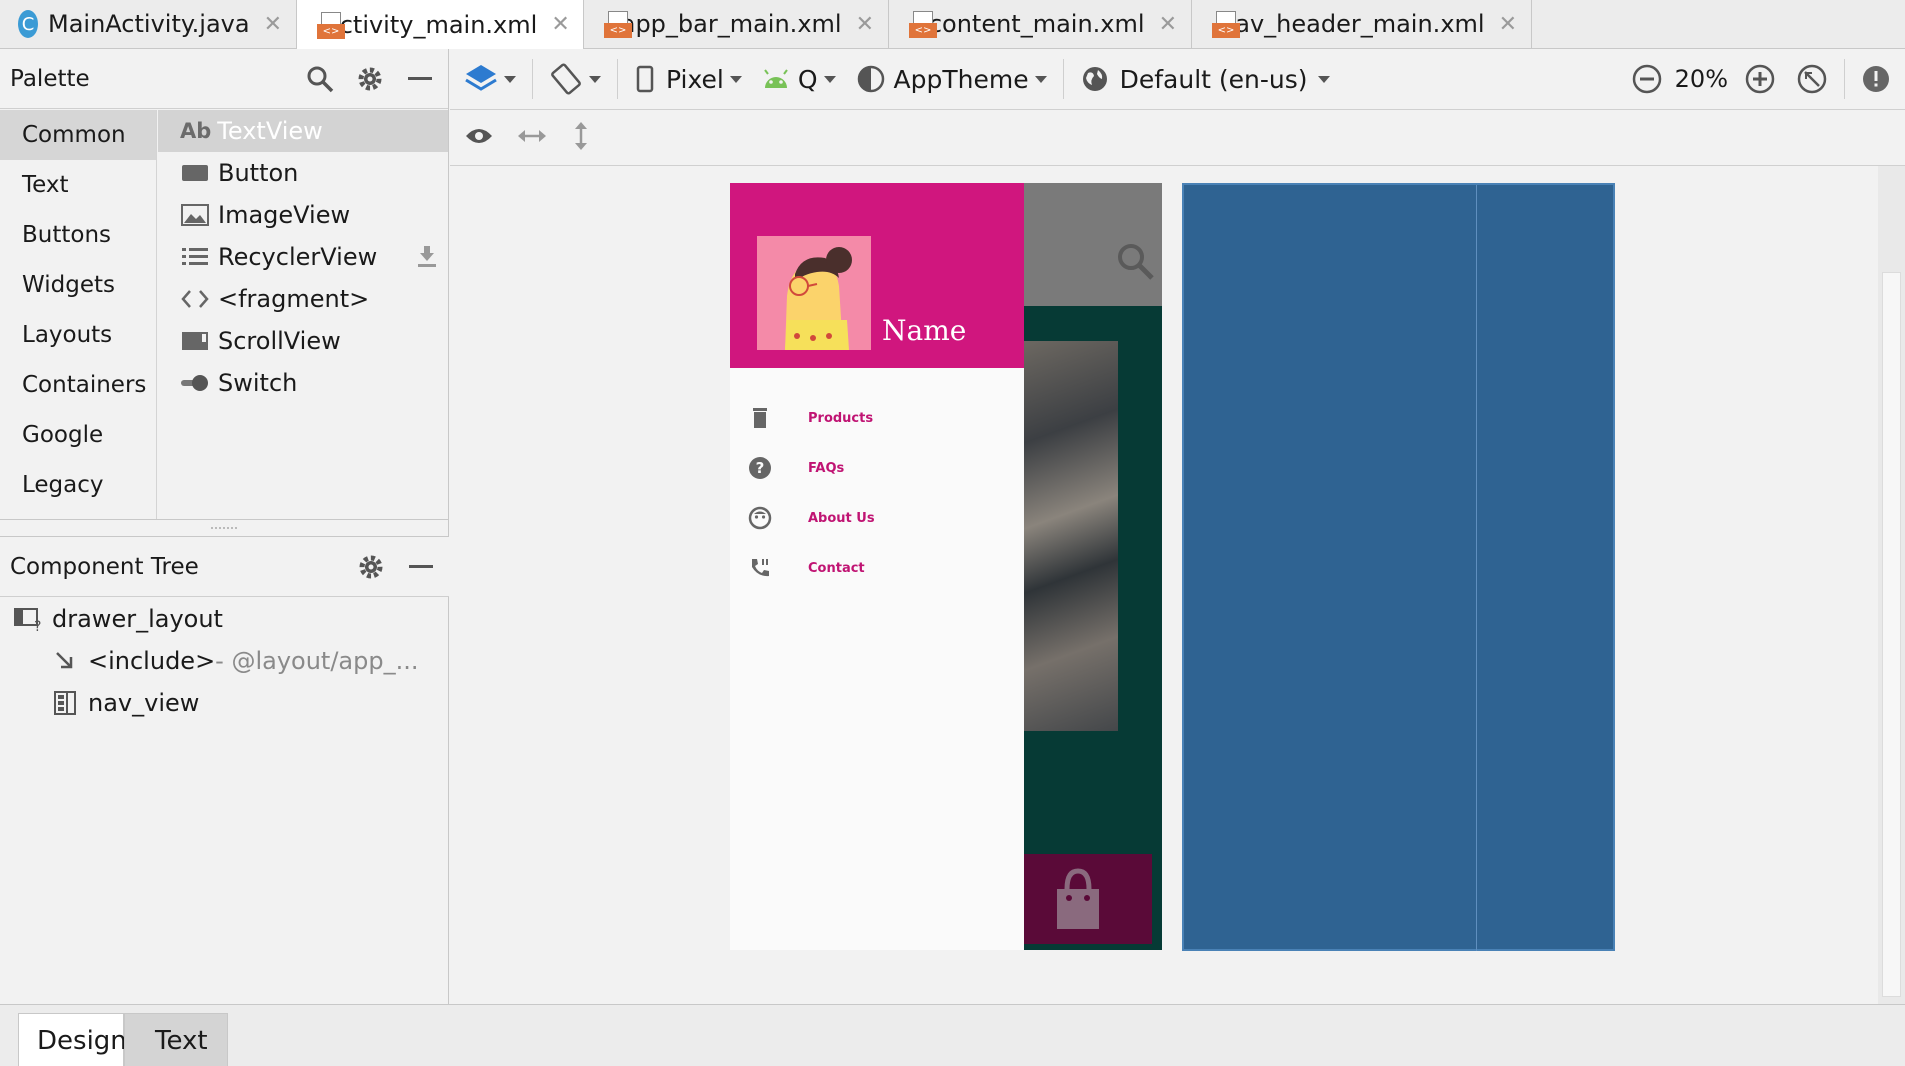  I want to click on design-toolbar: Pixel Q AppTheme Default (en-us) 20%, so click(1177, 79).